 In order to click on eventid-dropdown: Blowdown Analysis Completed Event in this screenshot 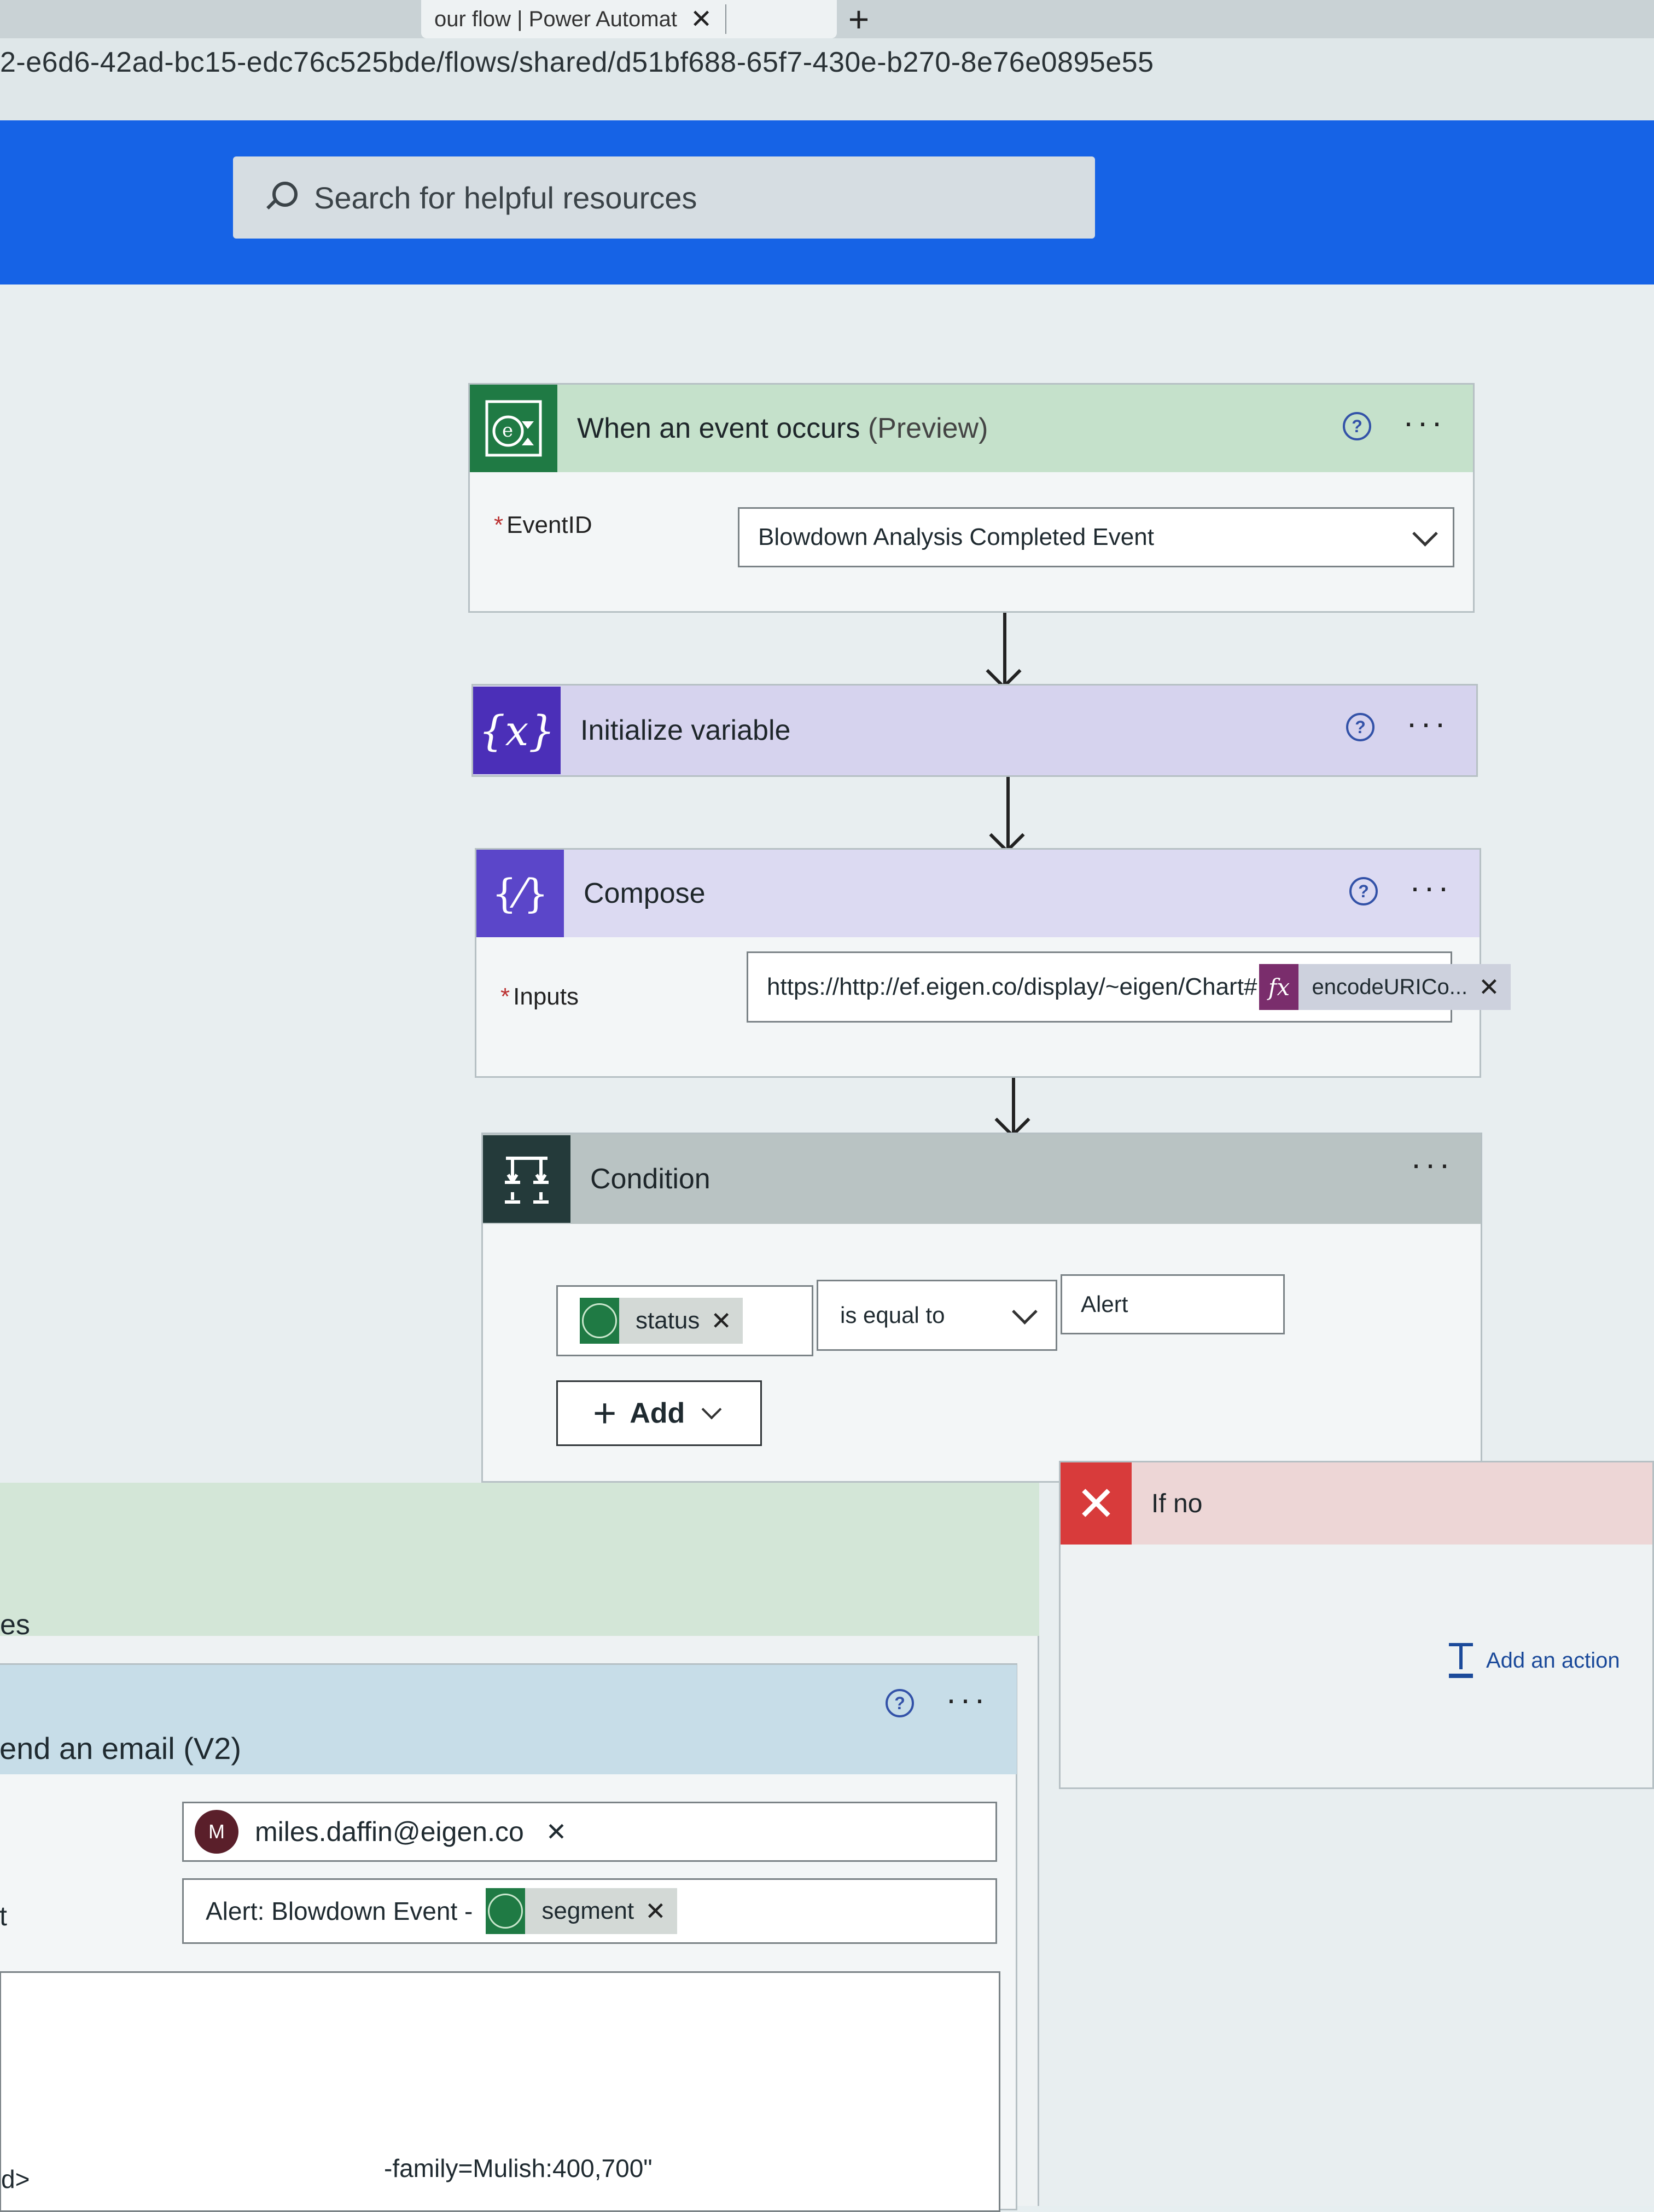, I will do `click(1096, 537)`.